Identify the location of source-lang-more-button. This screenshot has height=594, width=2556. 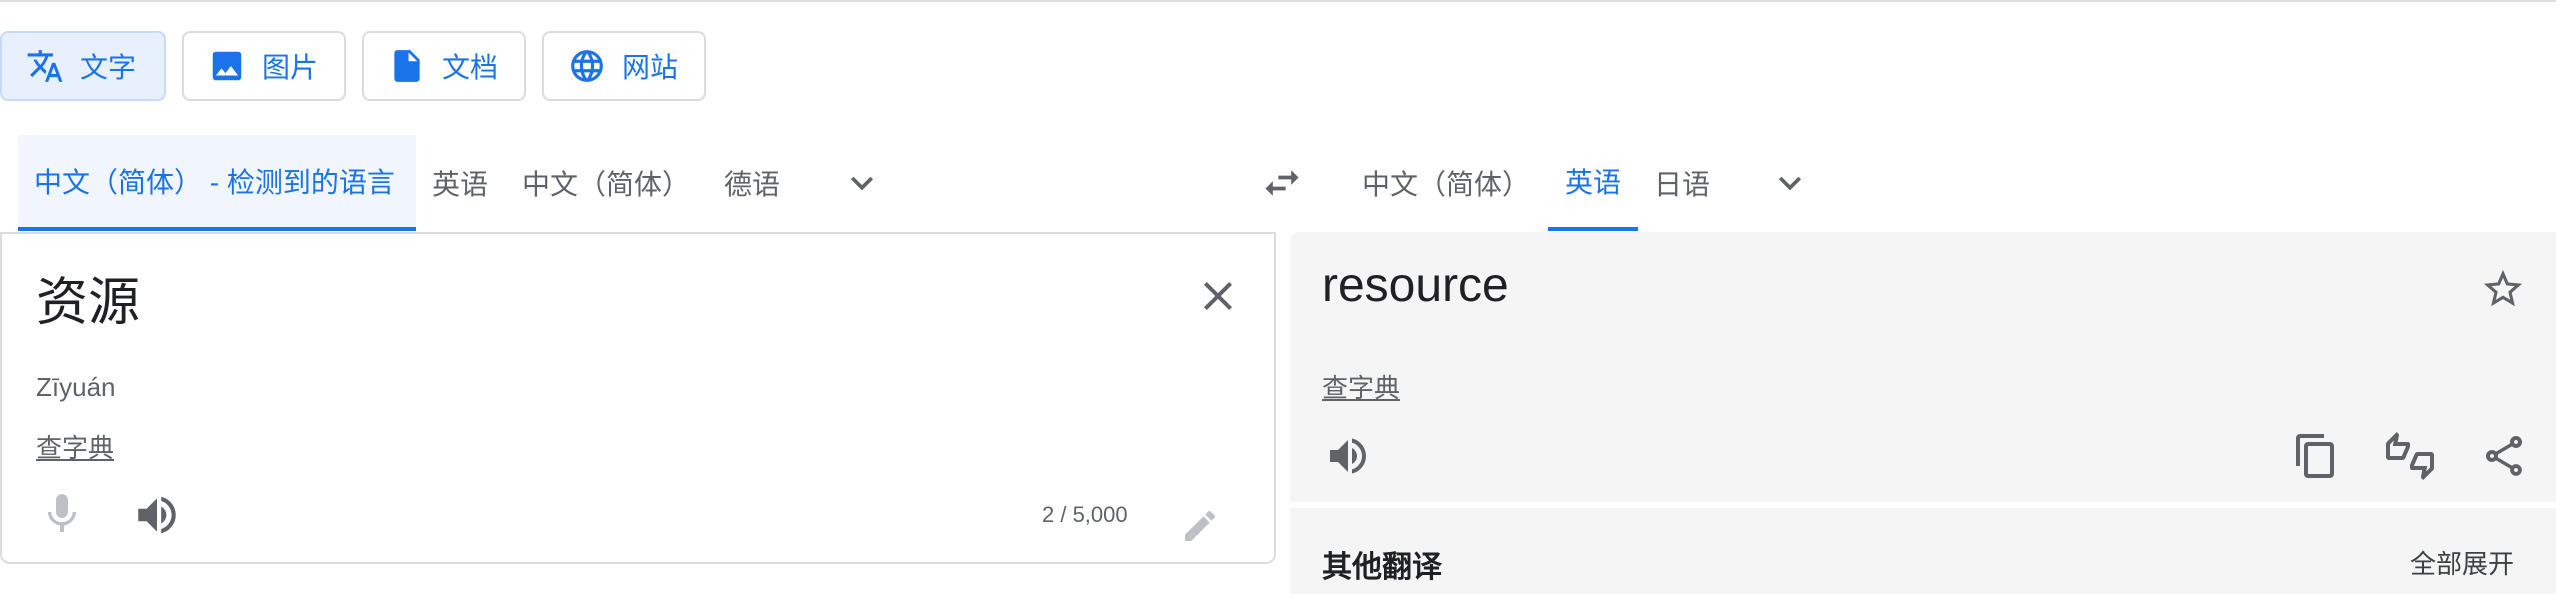
(862, 183).